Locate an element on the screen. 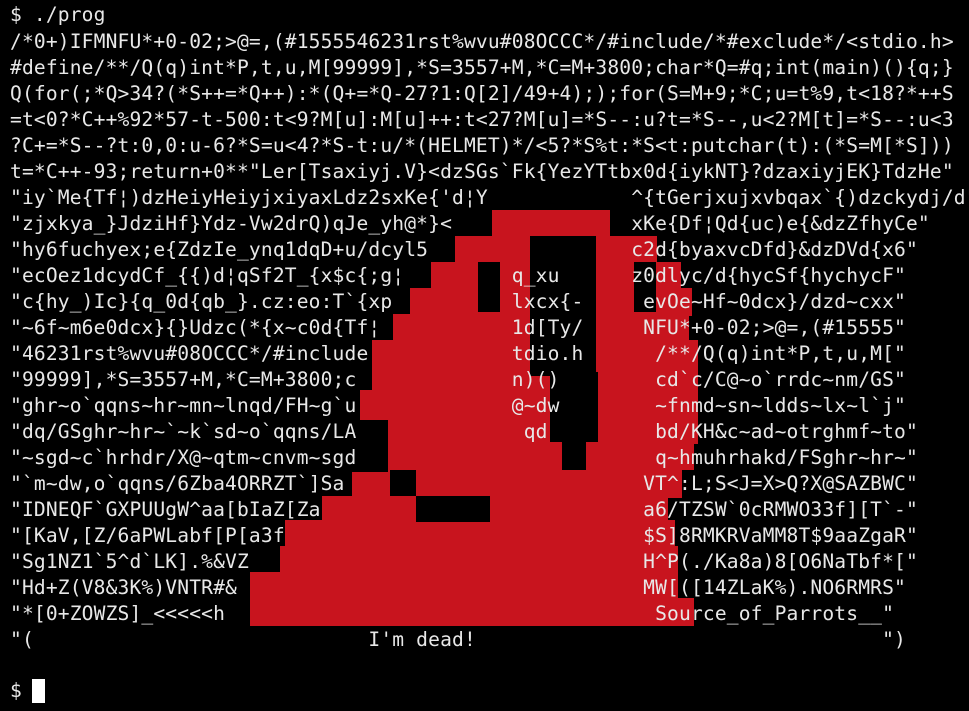  output-line: "*[0+ZOWZS]_<<<<<h Source_of_Parrots__" is located at coordinates (452, 613).